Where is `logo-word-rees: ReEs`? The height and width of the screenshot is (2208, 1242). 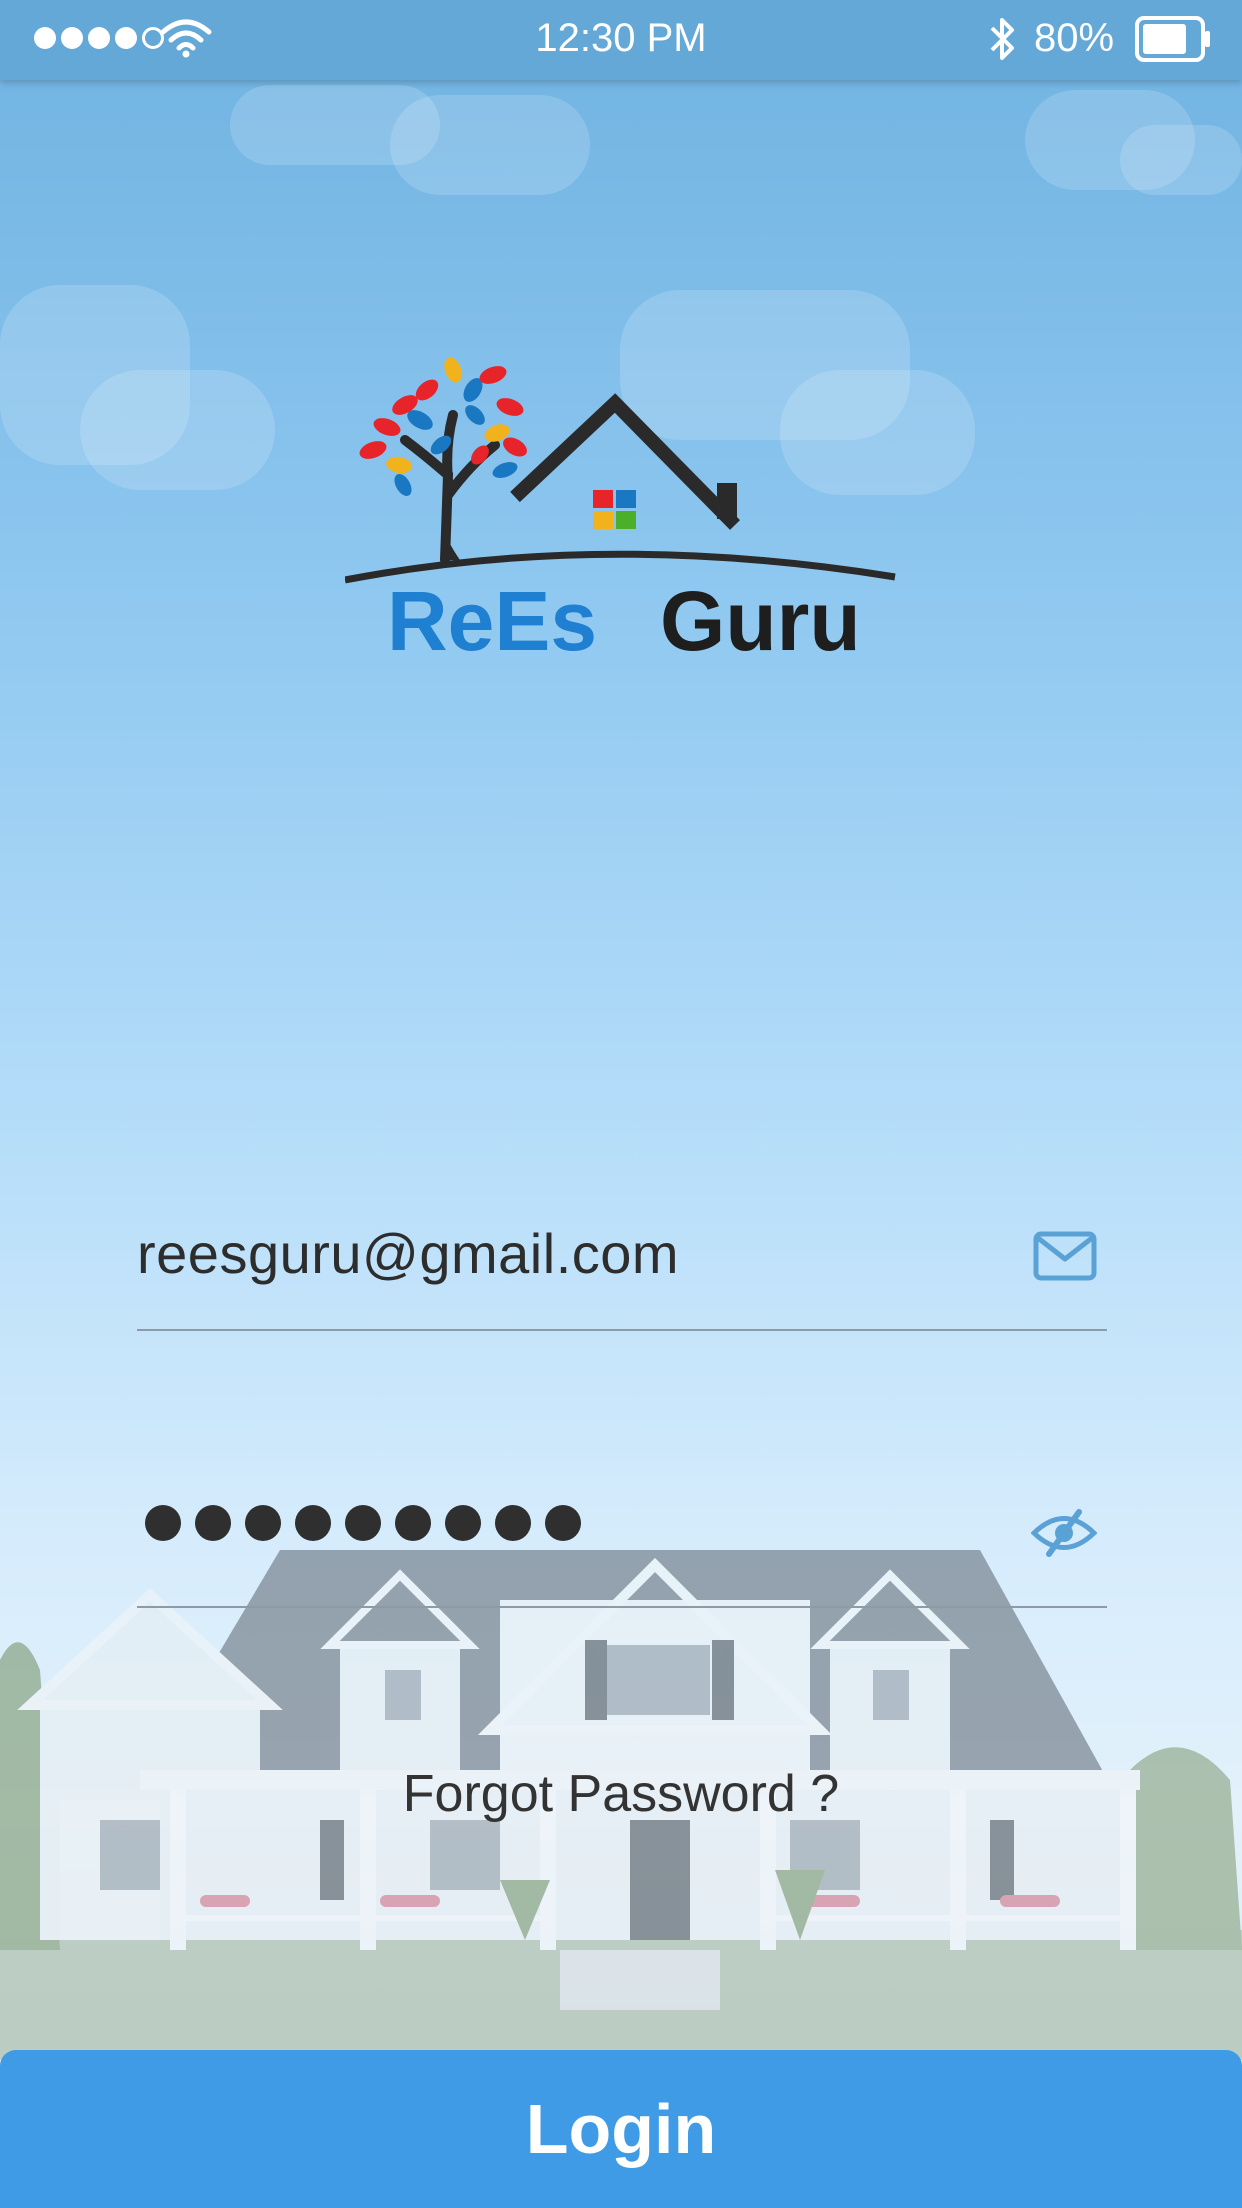 logo-word-rees: ReEs is located at coordinates (492, 619).